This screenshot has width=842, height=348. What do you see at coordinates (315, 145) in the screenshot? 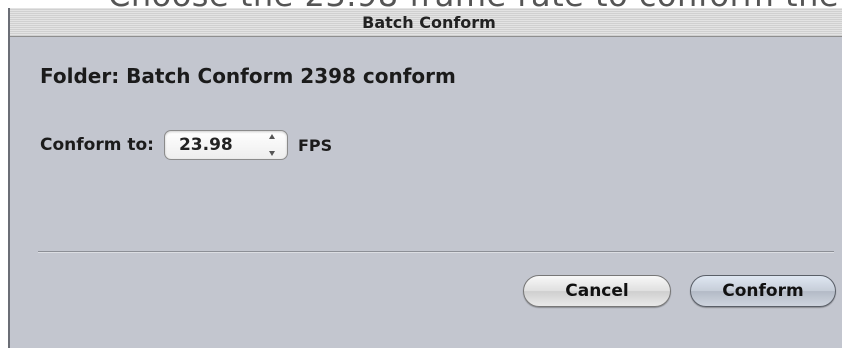
I see `fps-unit-label: FPS` at bounding box center [315, 145].